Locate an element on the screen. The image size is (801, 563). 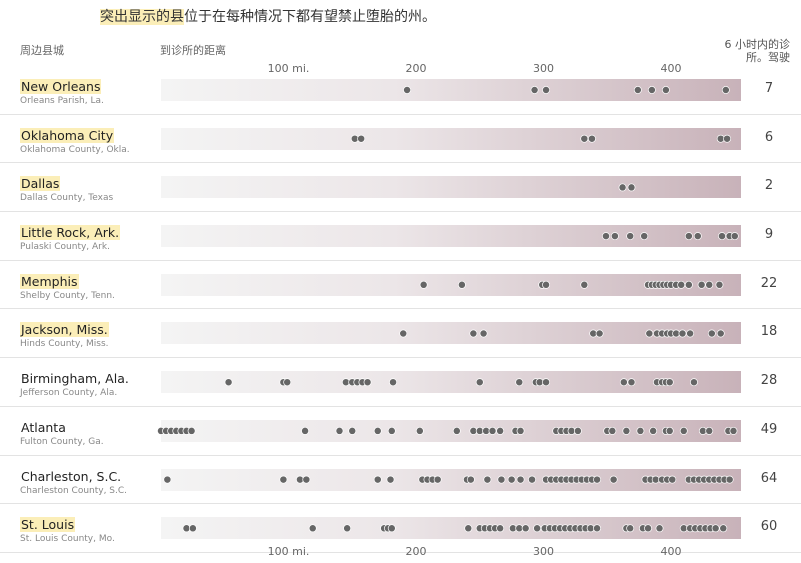
clinic-count: 49 is located at coordinates (769, 429).